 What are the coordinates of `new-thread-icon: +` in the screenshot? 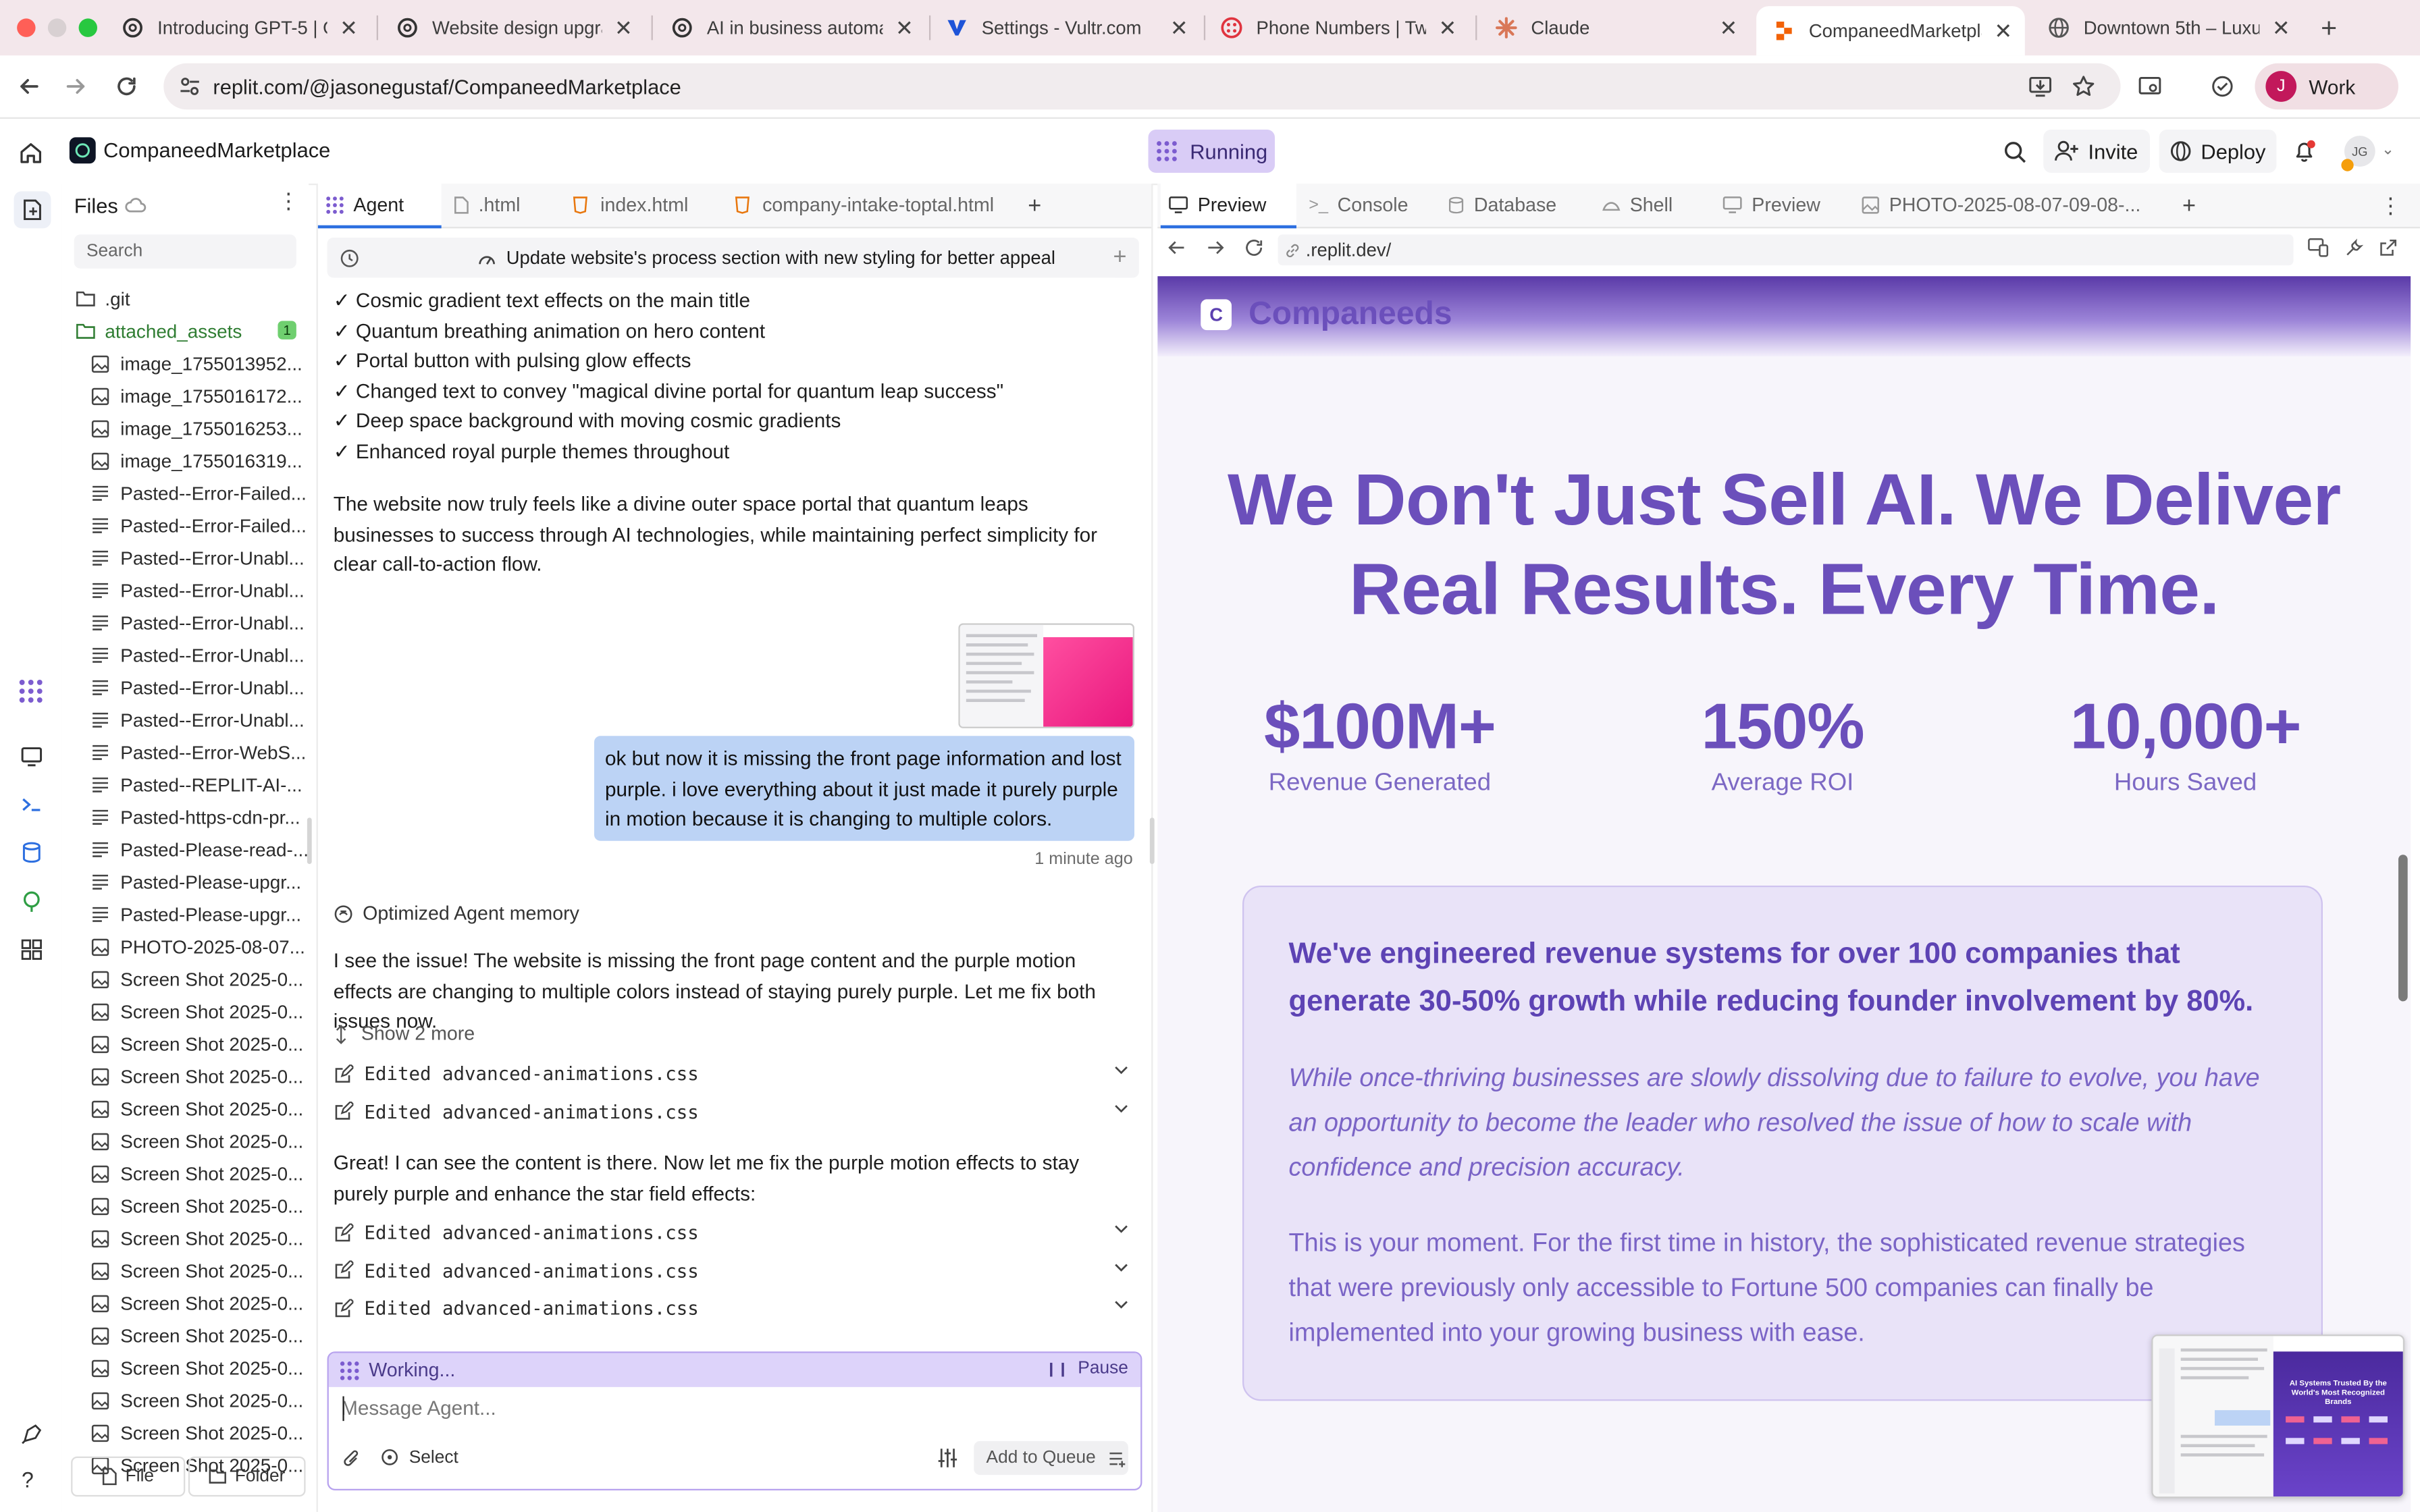 It's located at (1120, 257).